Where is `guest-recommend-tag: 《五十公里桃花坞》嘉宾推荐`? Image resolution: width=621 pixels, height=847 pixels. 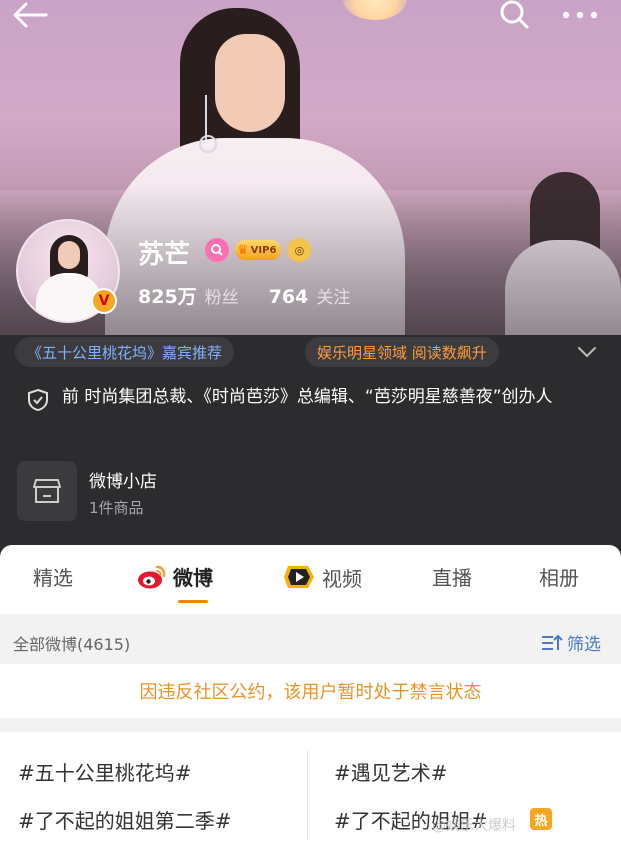
guest-recommend-tag: 《五十公里桃花坞》嘉宾推荐 is located at coordinates (125, 352).